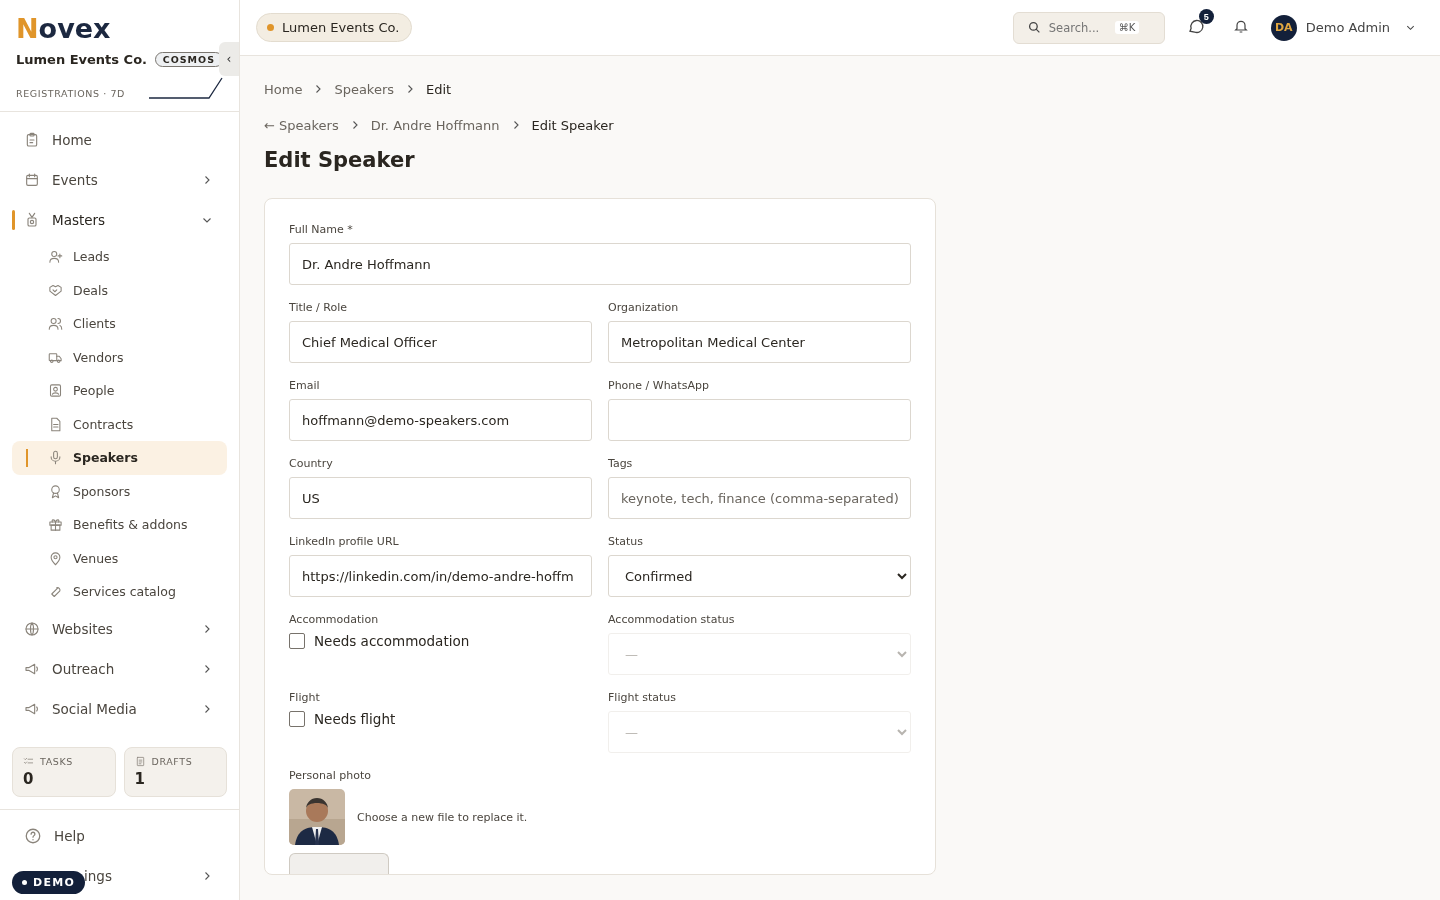 Image resolution: width=1440 pixels, height=900 pixels. What do you see at coordinates (672, 619) in the screenshot?
I see `field-label: Accommodation status` at bounding box center [672, 619].